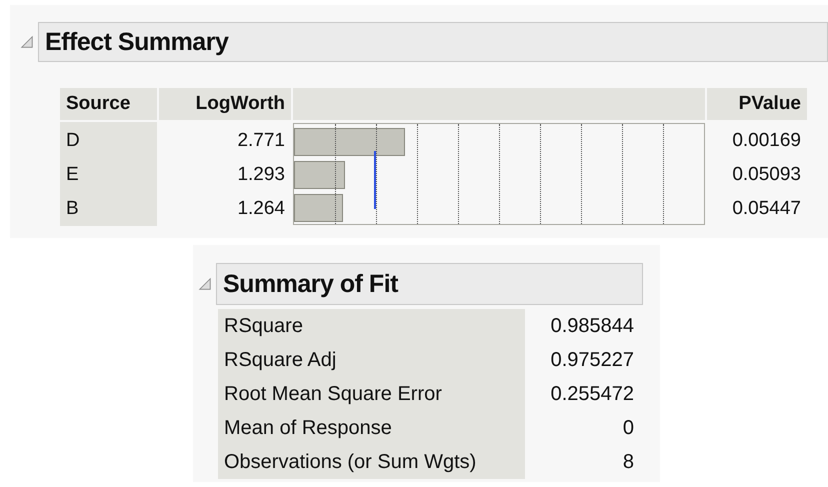  I want to click on table-cell-text: E, so click(72, 175).